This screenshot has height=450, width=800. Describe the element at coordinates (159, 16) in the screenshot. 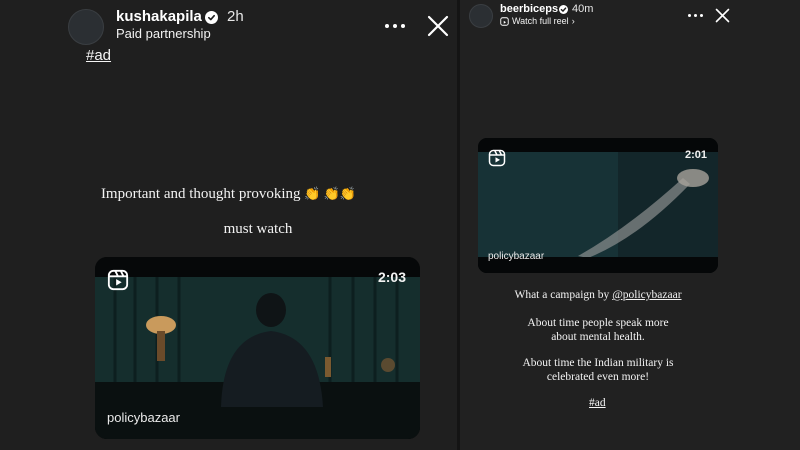

I see `username: kushakapila` at that location.